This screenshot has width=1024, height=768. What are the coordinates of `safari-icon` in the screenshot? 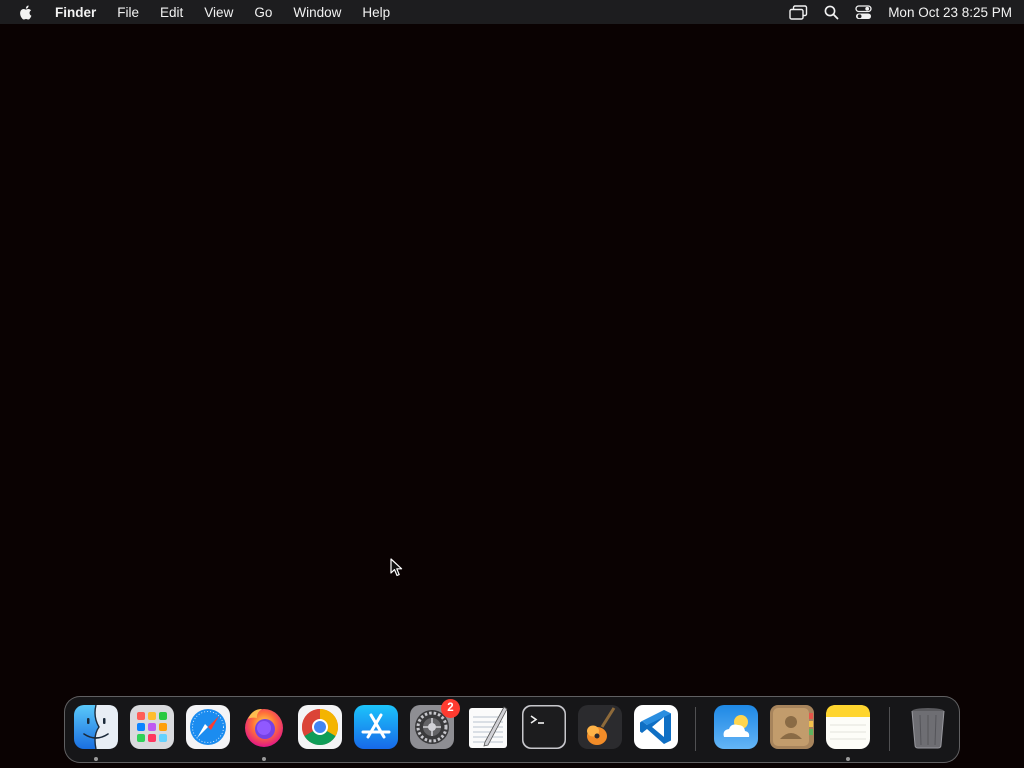 It's located at (208, 727).